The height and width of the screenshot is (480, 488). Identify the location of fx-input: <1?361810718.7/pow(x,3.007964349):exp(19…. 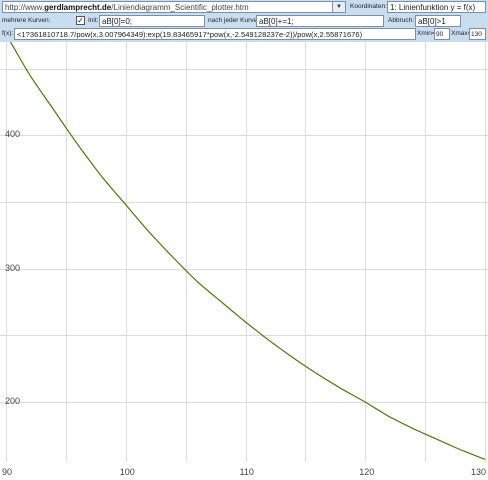
(215, 34).